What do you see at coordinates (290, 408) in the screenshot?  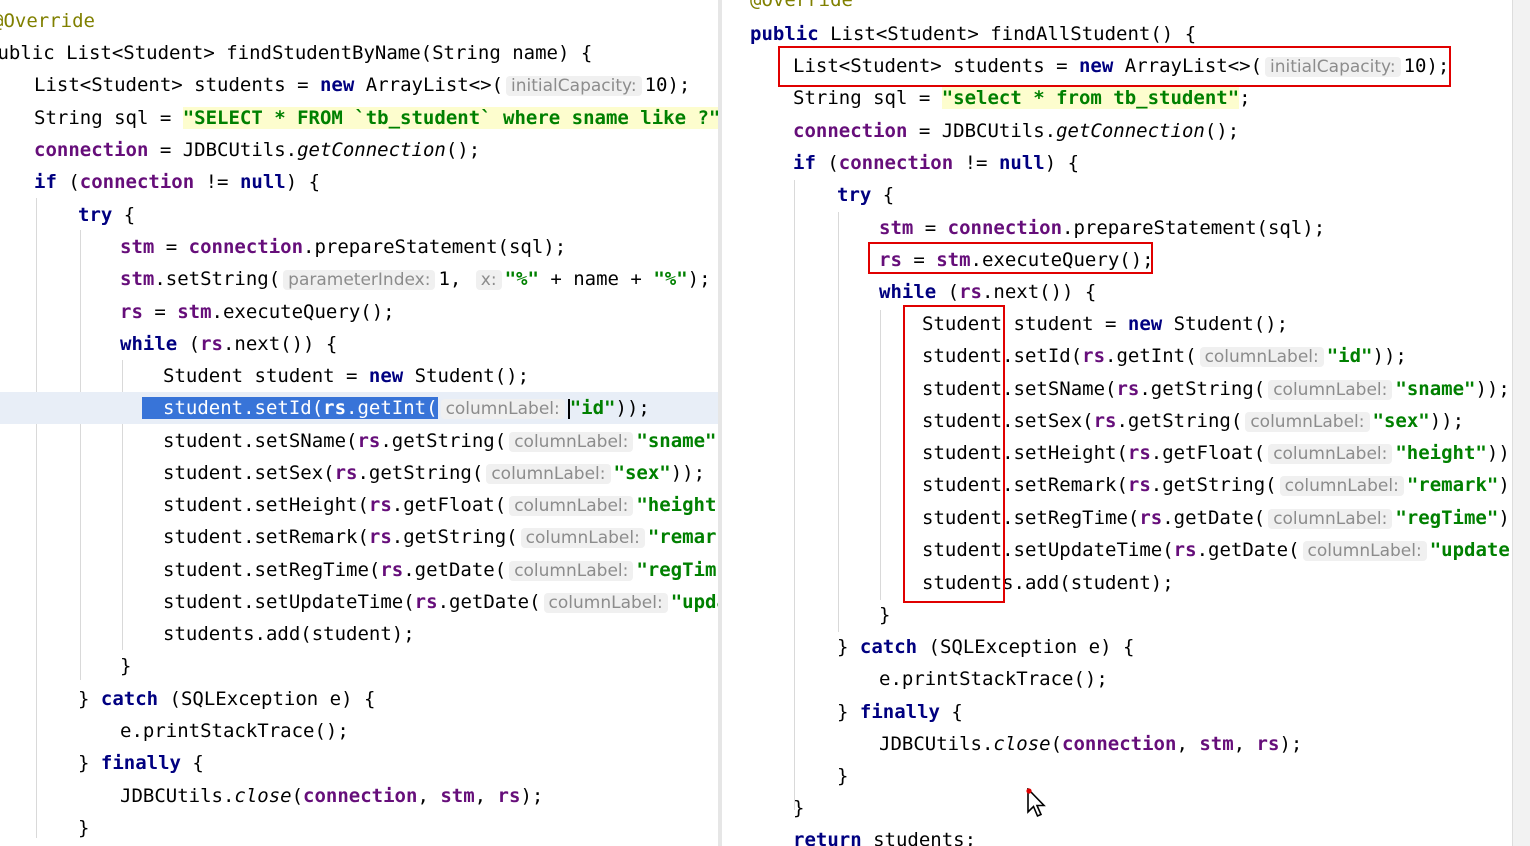 I see `text-selection: student.setId(rs.getInt(` at bounding box center [290, 408].